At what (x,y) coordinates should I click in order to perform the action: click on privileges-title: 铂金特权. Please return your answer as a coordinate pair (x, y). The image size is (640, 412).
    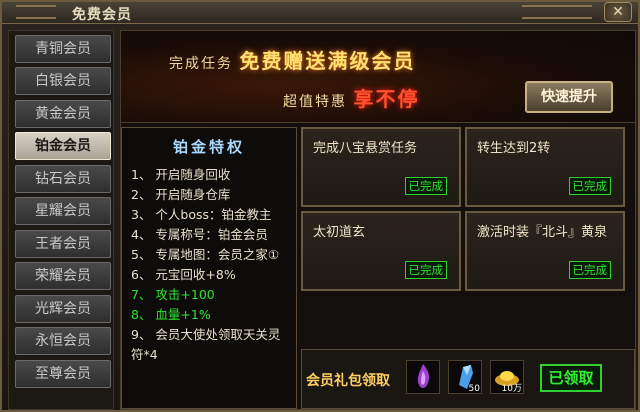
    Looking at the image, I should click on (208, 147).